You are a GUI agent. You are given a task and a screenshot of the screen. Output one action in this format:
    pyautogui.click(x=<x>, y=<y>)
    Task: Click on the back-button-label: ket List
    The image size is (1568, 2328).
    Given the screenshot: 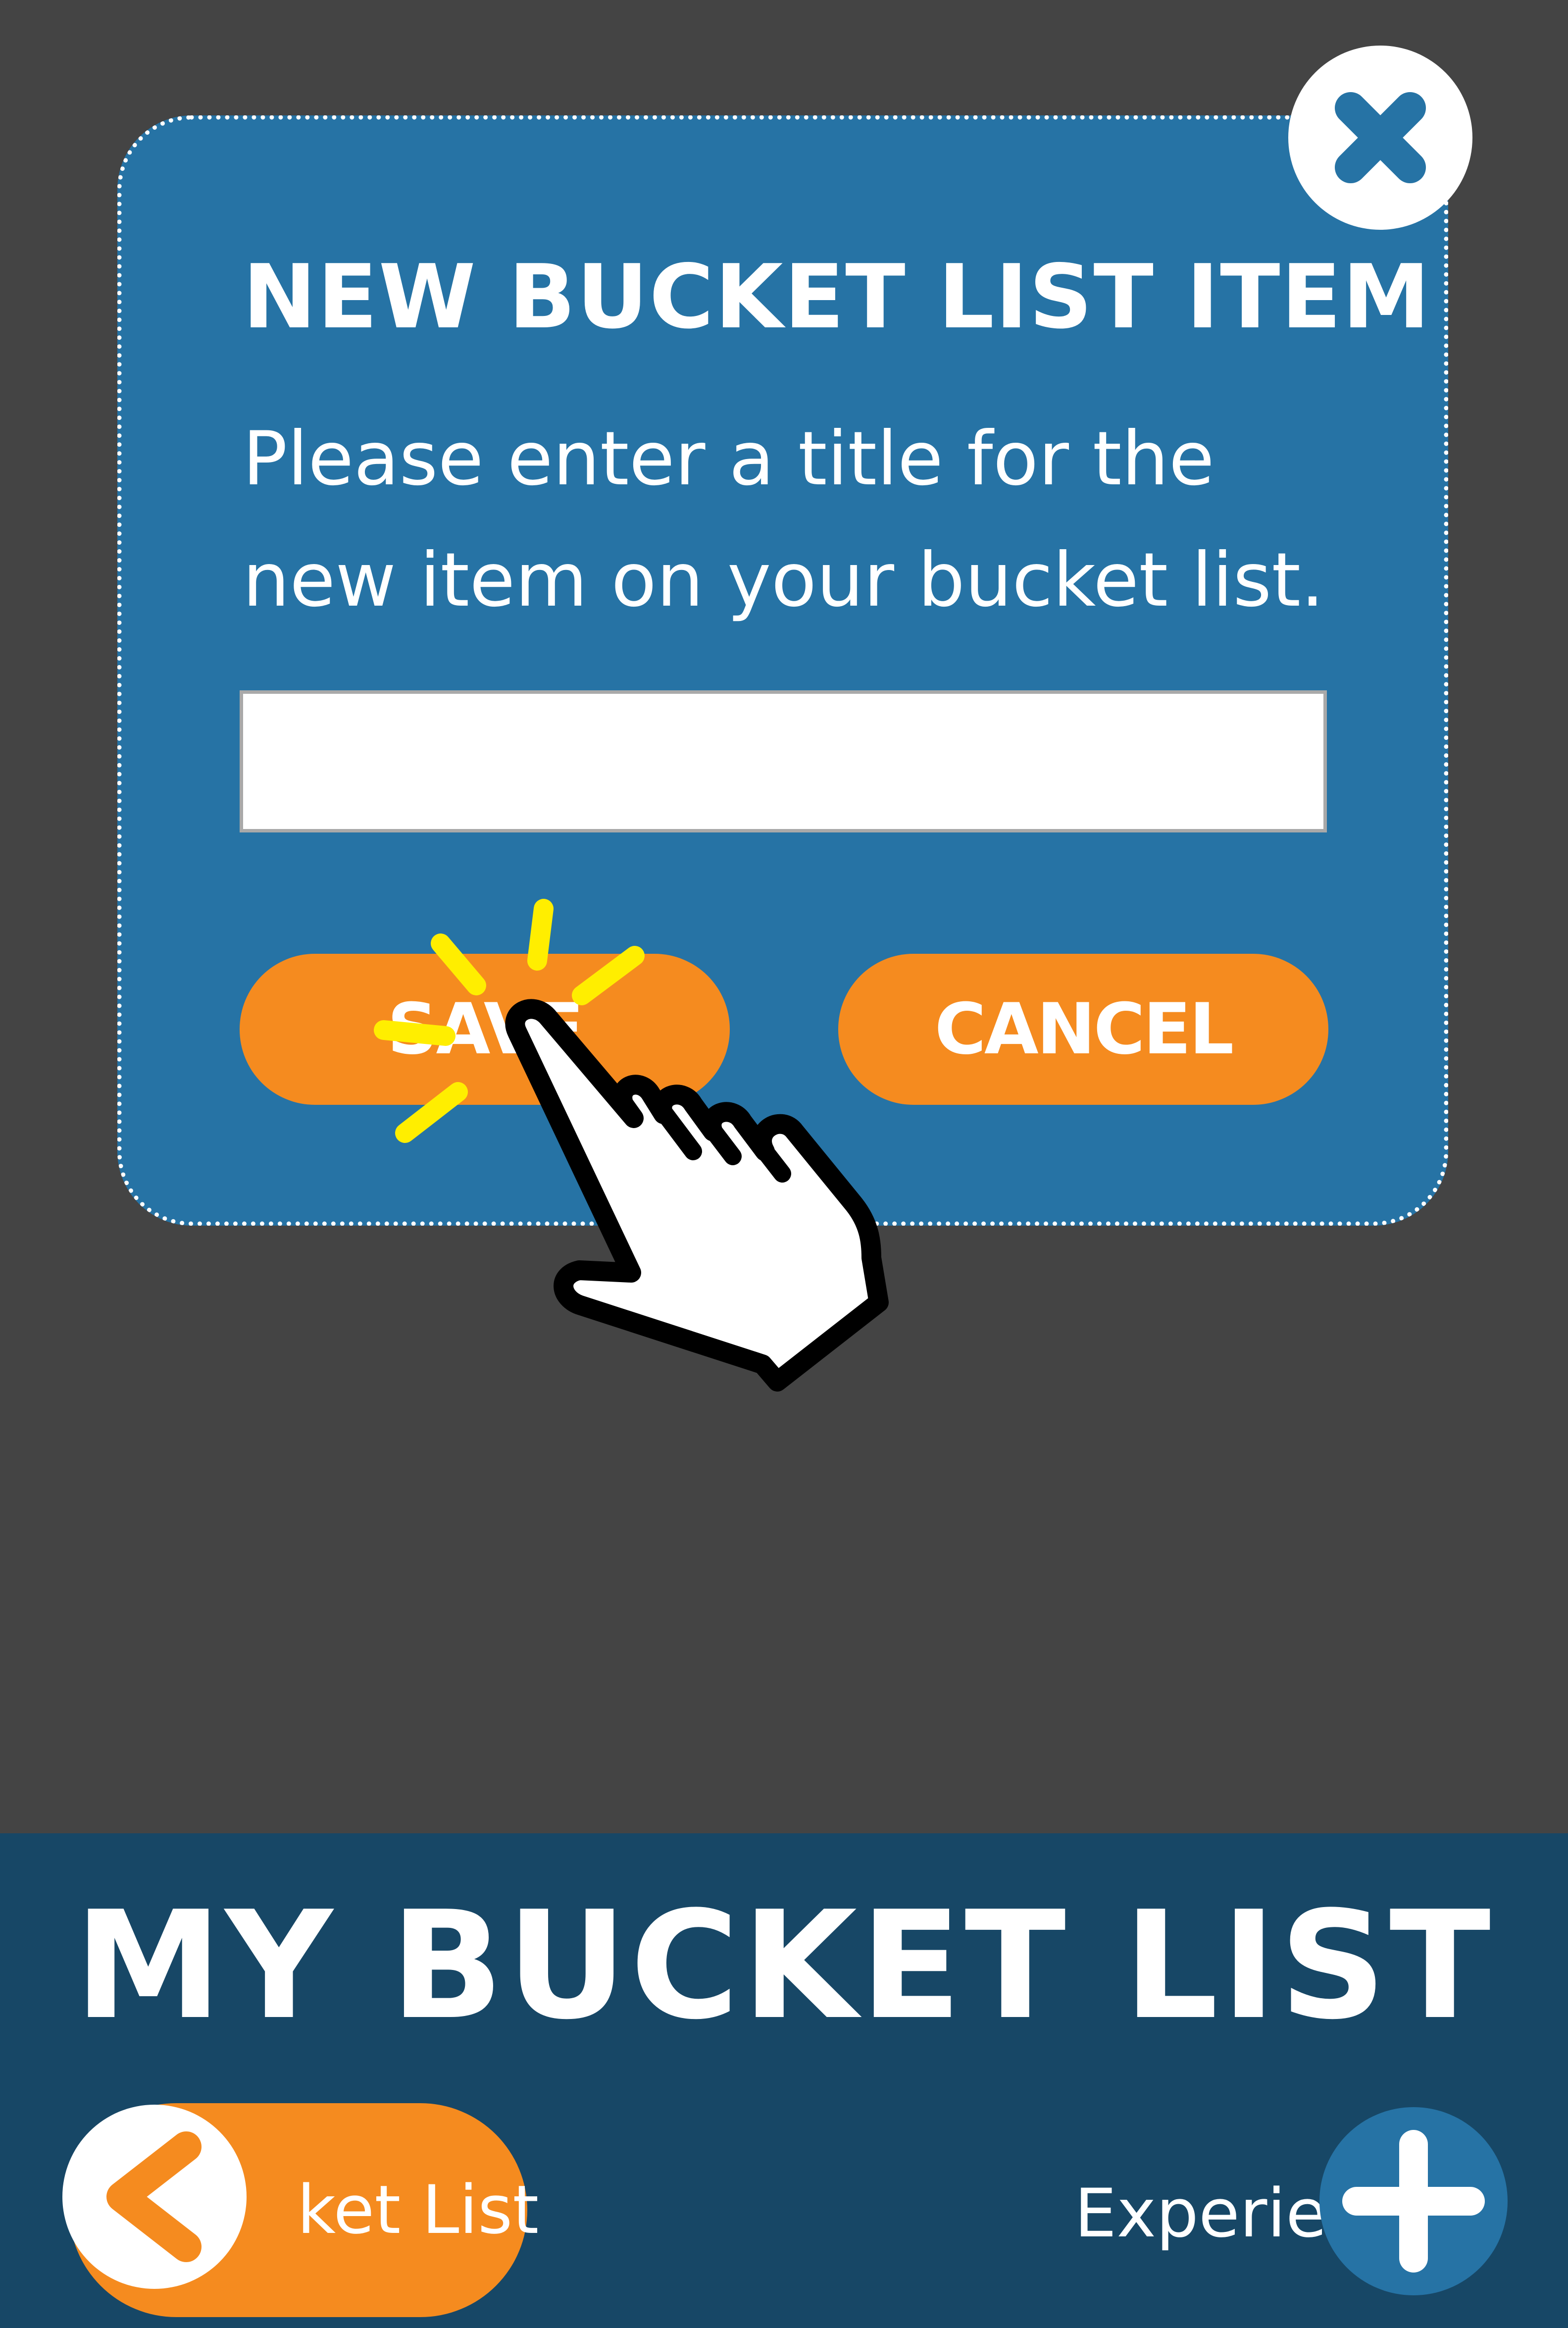 What is the action you would take?
    pyautogui.click(x=418, y=2210)
    